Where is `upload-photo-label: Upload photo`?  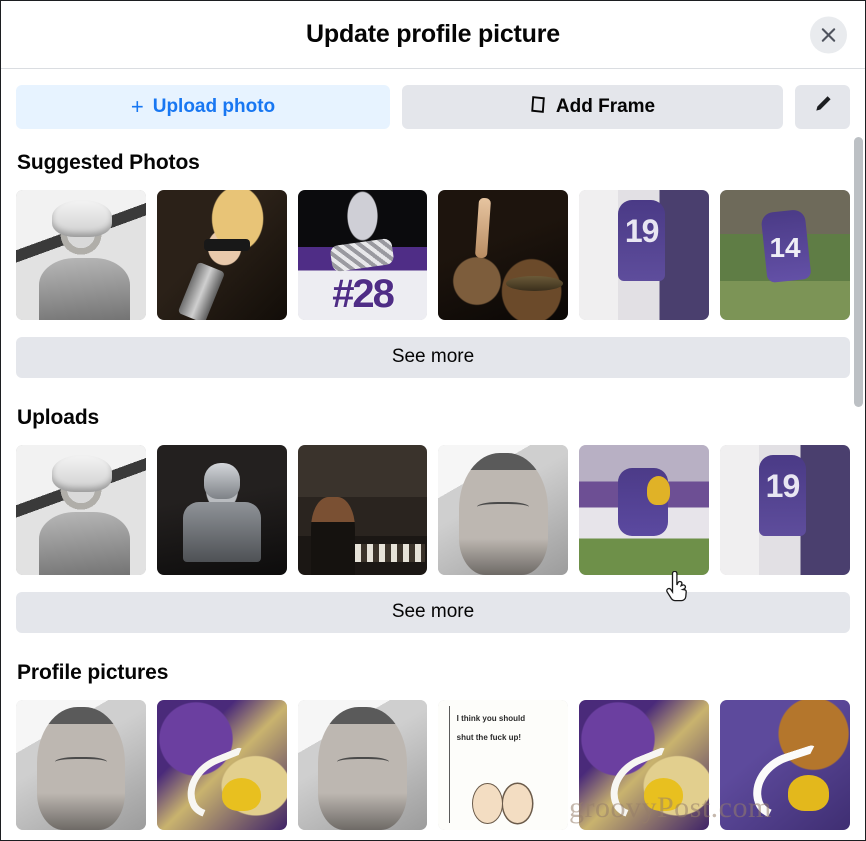
upload-photo-label: Upload photo is located at coordinates (214, 106).